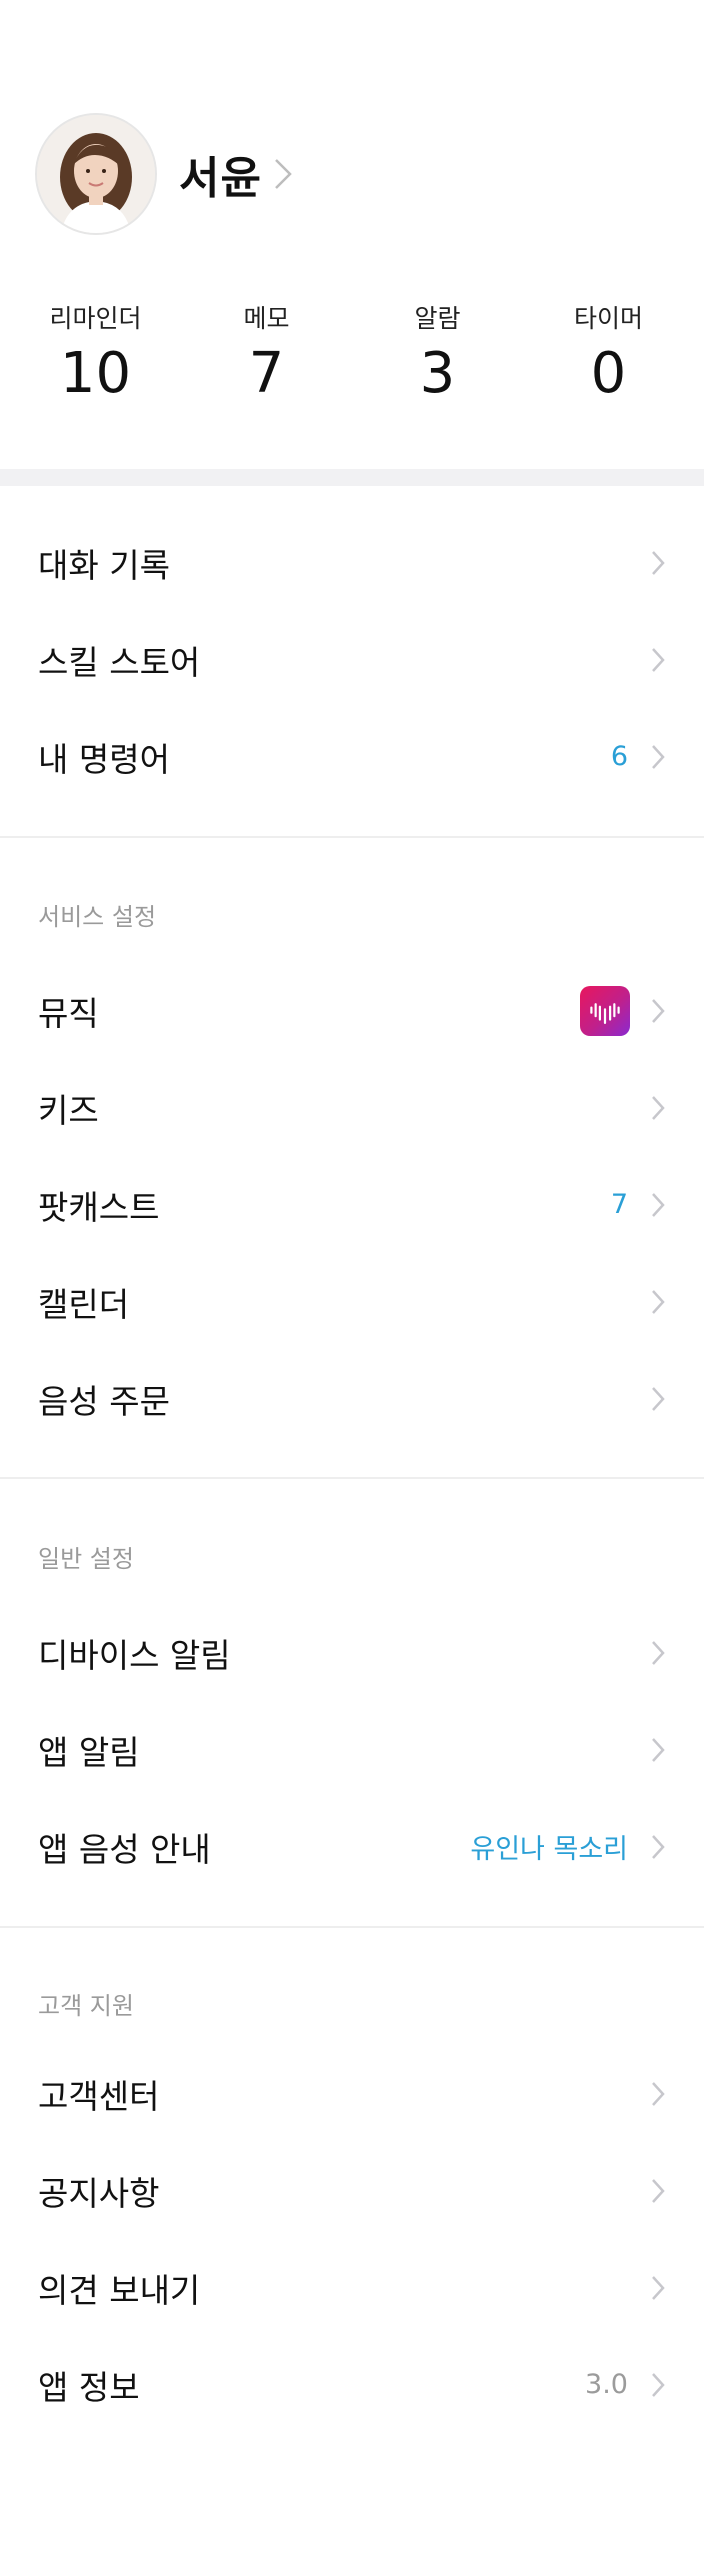 The image size is (704, 2574). I want to click on menu-item-label: 앱 정보, so click(89, 2387).